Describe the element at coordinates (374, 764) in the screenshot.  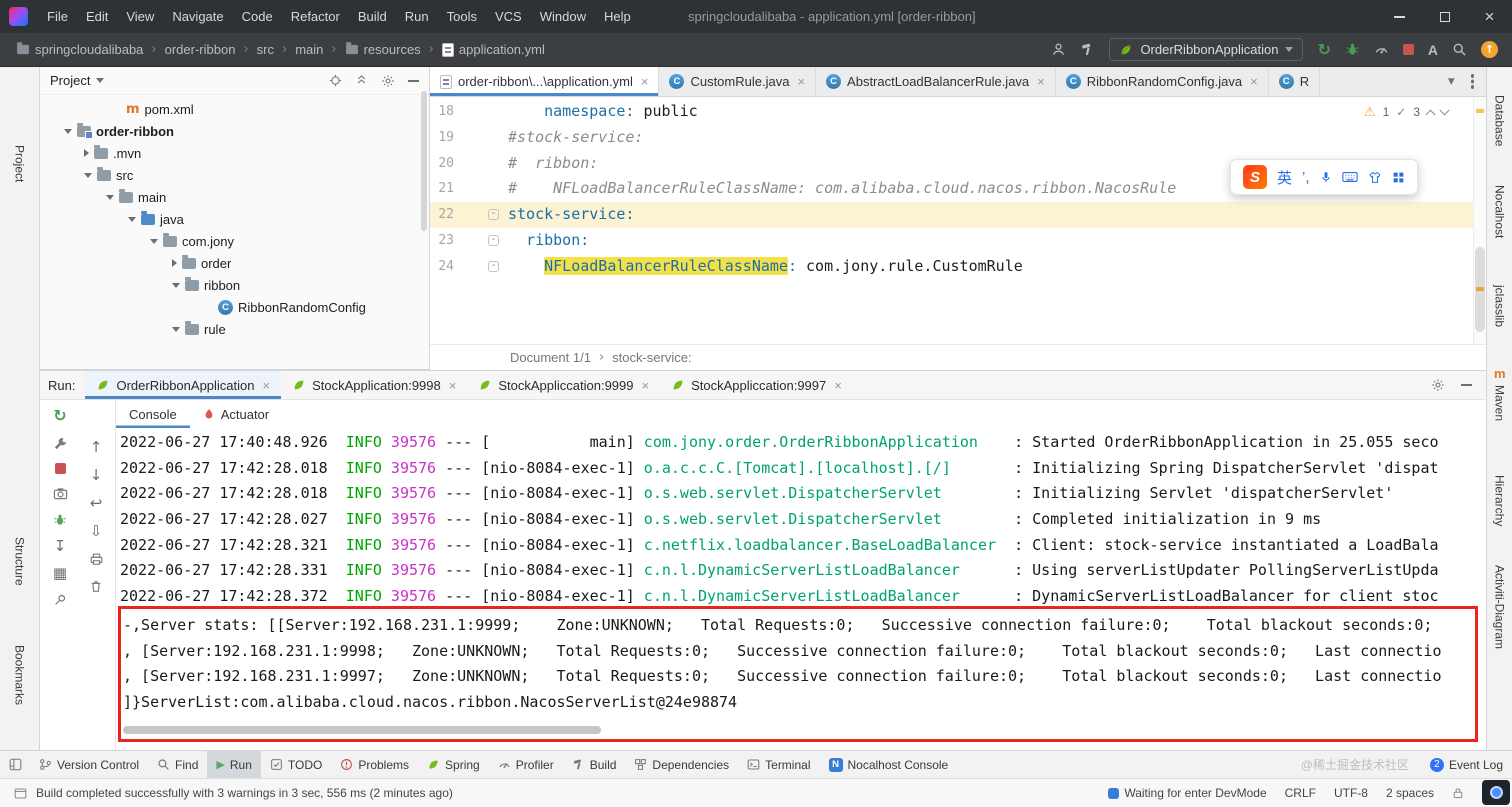
I see `toolwindow-problems-button: Problems` at that location.